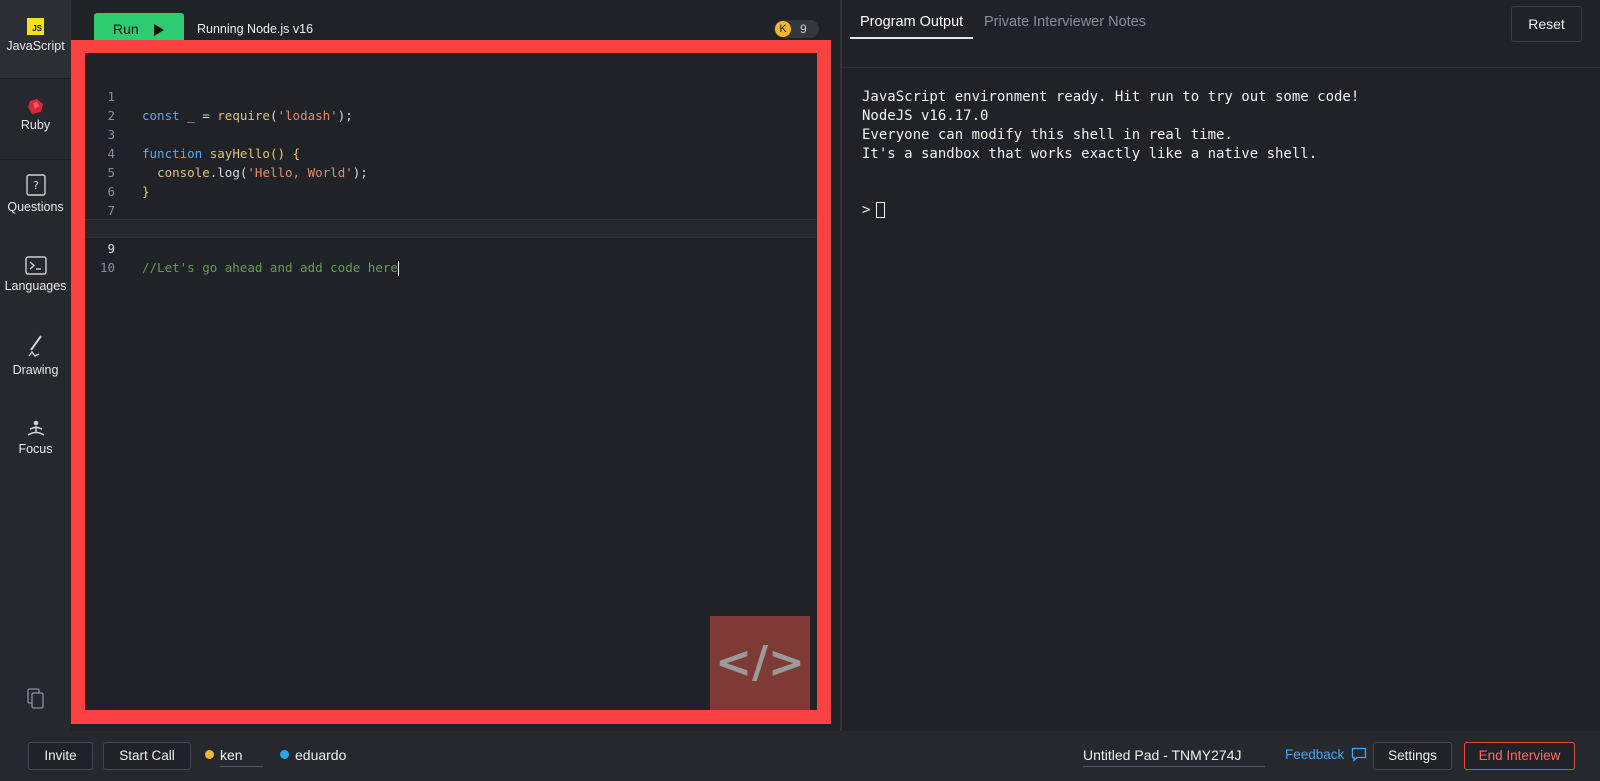 The image size is (1600, 781). What do you see at coordinates (35, 46) in the screenshot?
I see `sidebar-item-label: JavaScript` at bounding box center [35, 46].